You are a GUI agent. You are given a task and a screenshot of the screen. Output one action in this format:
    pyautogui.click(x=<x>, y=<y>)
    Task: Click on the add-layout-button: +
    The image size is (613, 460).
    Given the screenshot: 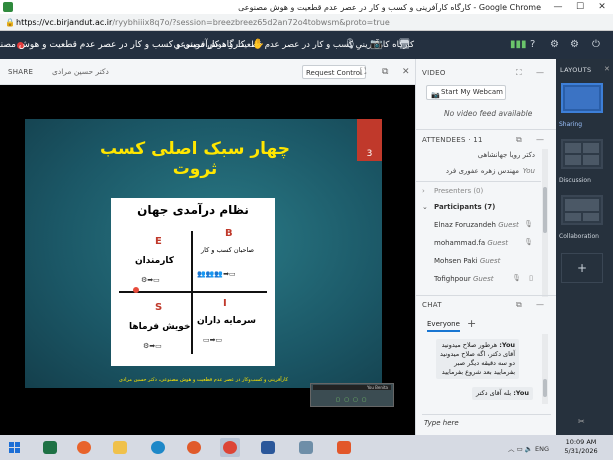 What is the action you would take?
    pyautogui.click(x=582, y=268)
    